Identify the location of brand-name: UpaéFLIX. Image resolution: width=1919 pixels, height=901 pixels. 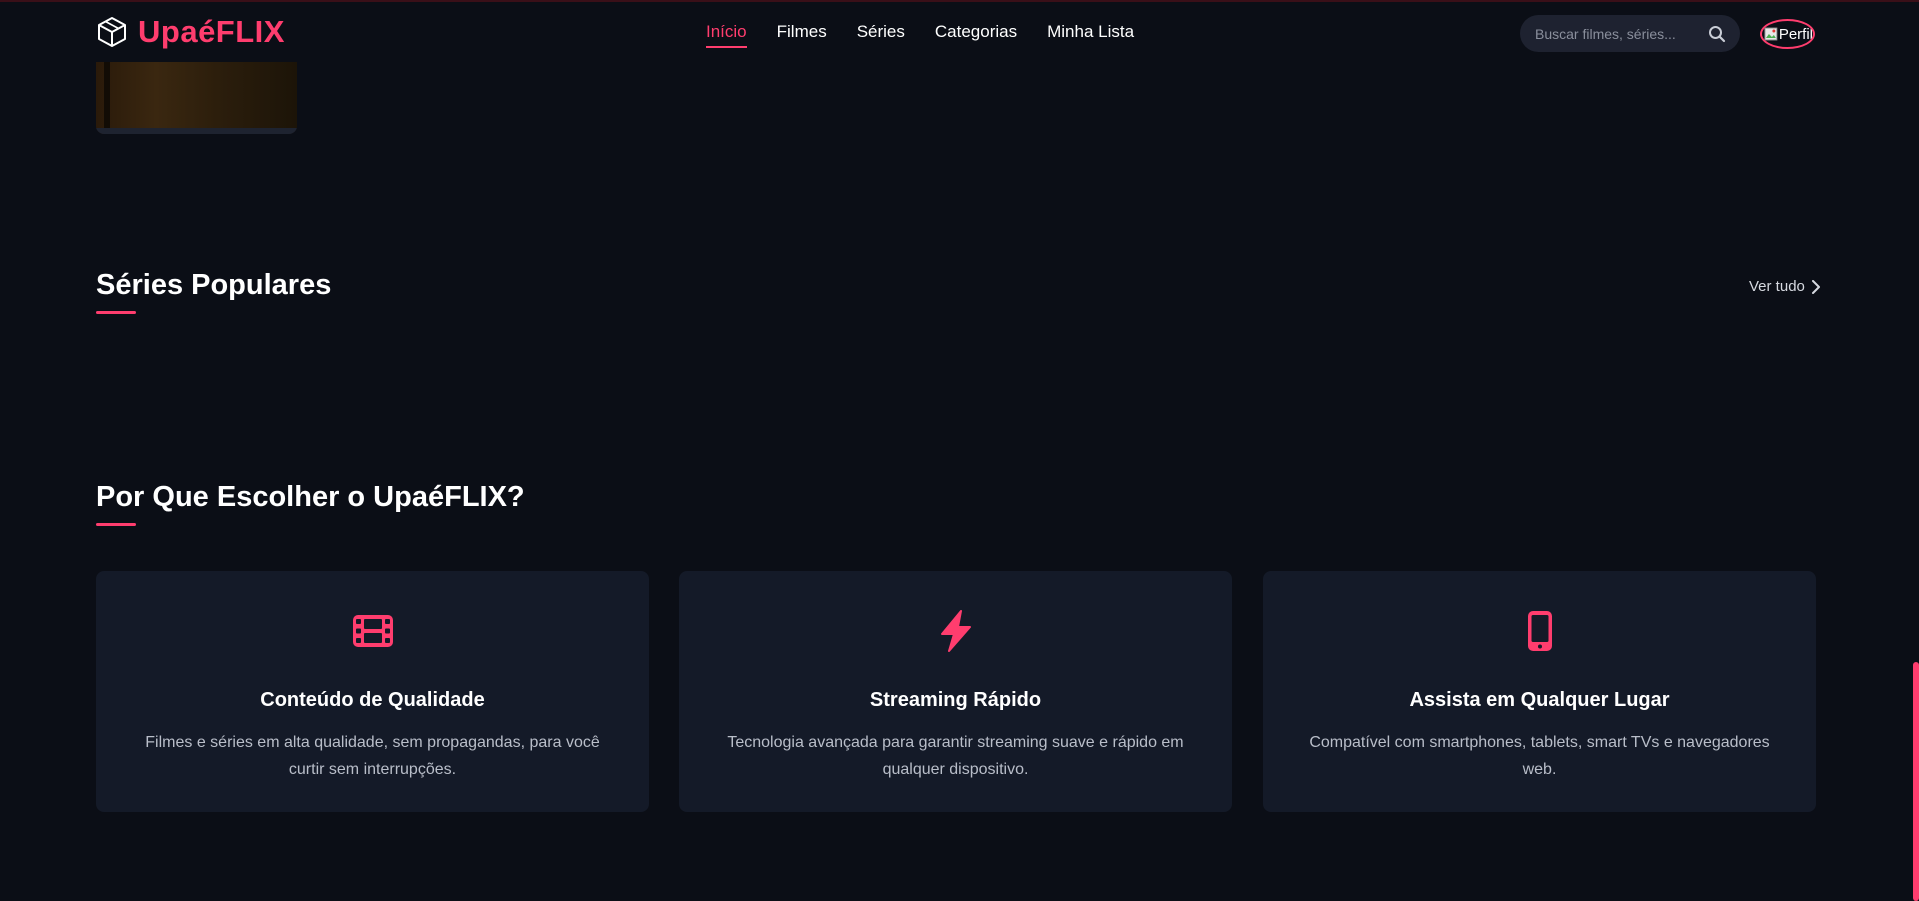
(211, 31).